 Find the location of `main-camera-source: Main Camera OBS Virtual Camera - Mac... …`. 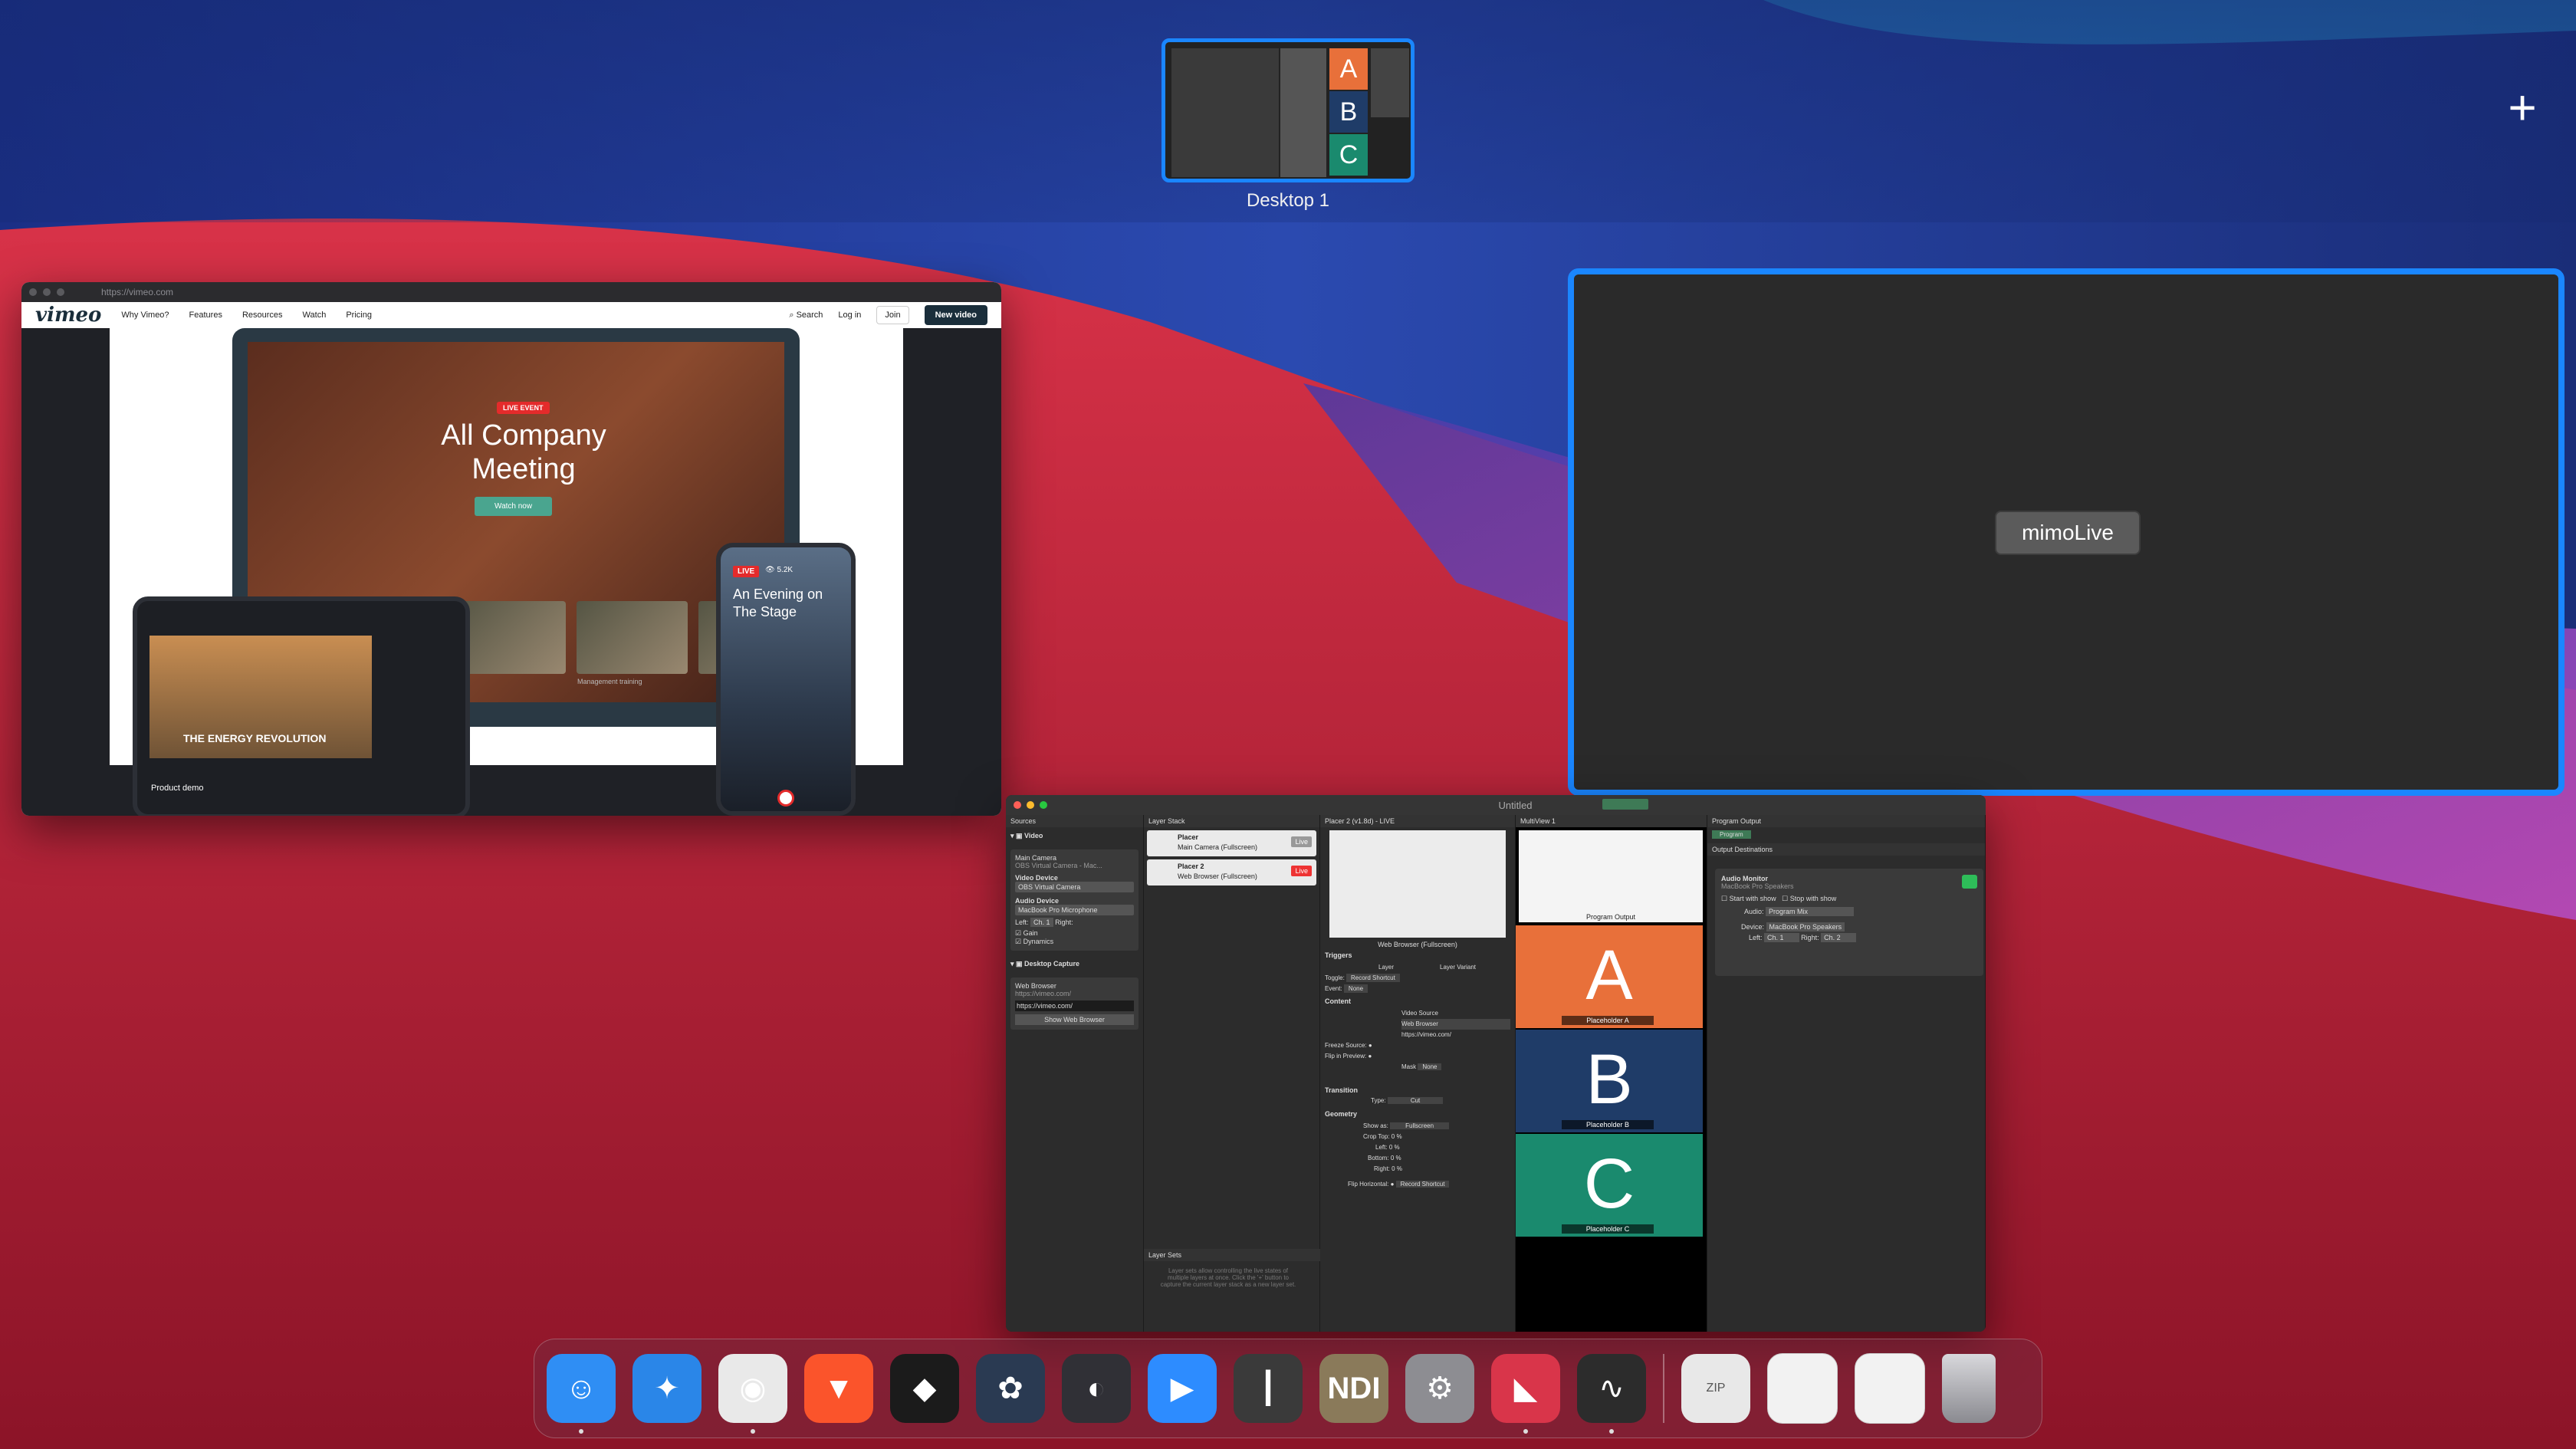

main-camera-source: Main Camera OBS Virtual Camera - Mac... … is located at coordinates (1074, 900).